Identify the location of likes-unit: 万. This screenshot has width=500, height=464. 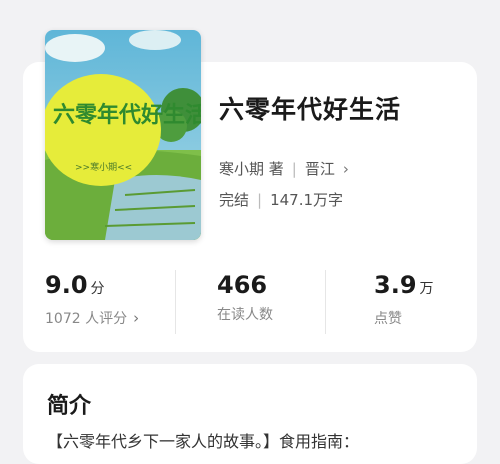
(426, 289).